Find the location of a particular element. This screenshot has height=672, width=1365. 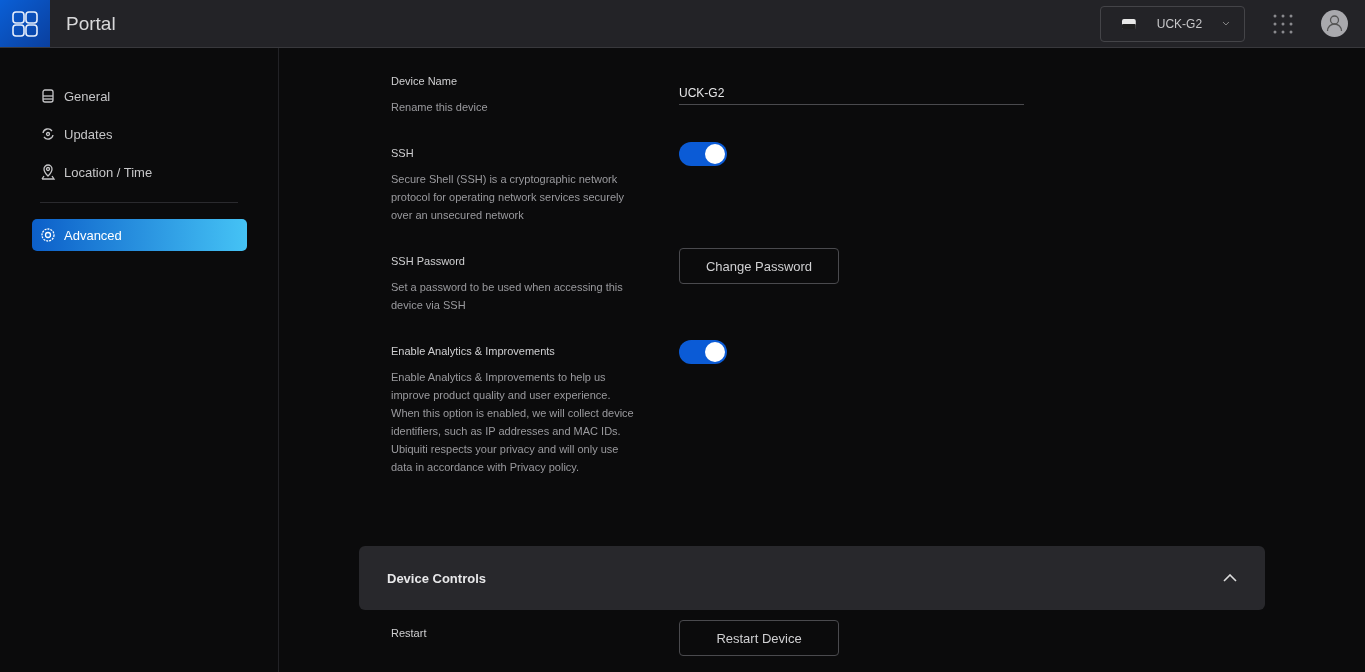

location-pin-icon is located at coordinates (48, 172).